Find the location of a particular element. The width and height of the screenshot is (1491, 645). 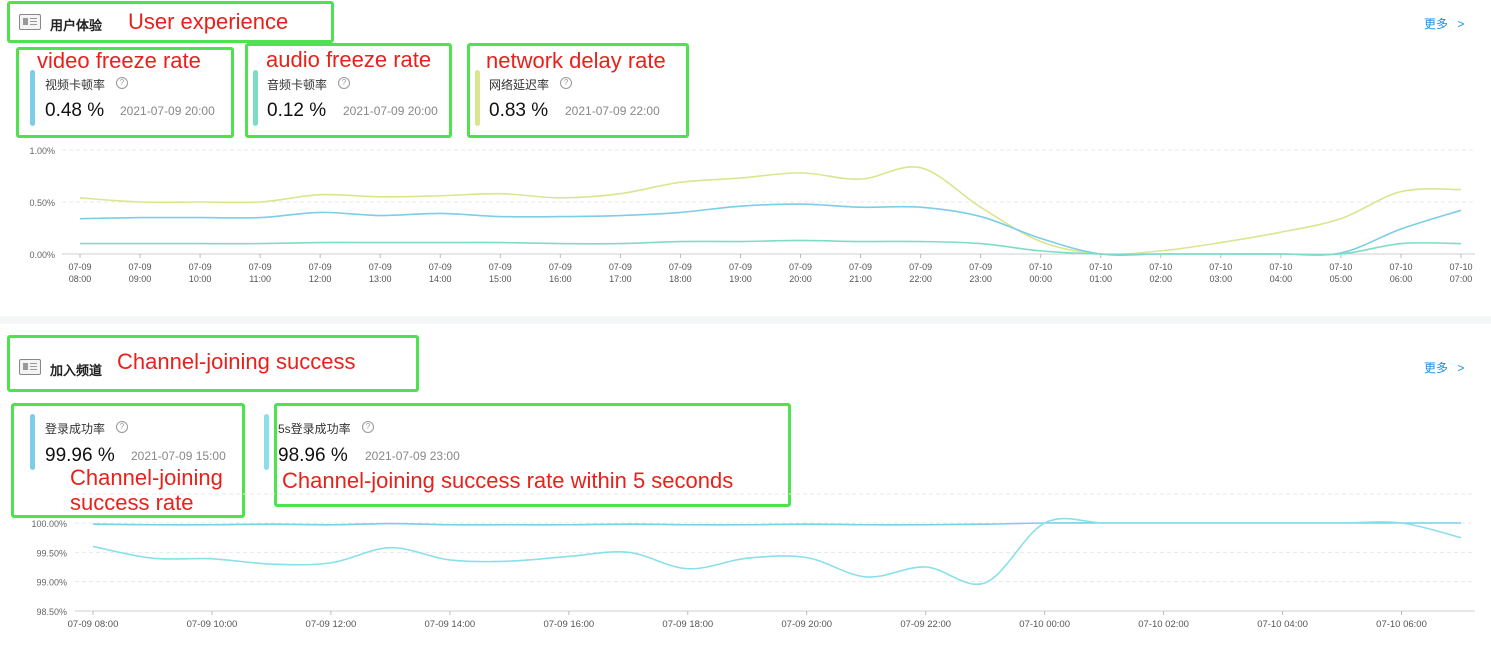

x-tick-label: 07-10 06:00 is located at coordinates (1401, 624).